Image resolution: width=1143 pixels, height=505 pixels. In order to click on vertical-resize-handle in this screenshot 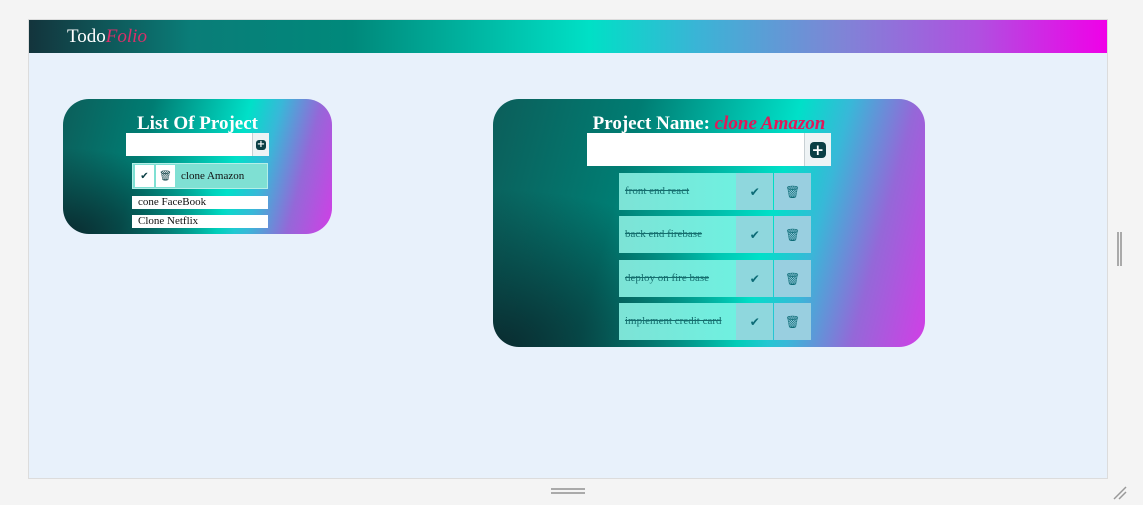, I will do `click(1119, 249)`.